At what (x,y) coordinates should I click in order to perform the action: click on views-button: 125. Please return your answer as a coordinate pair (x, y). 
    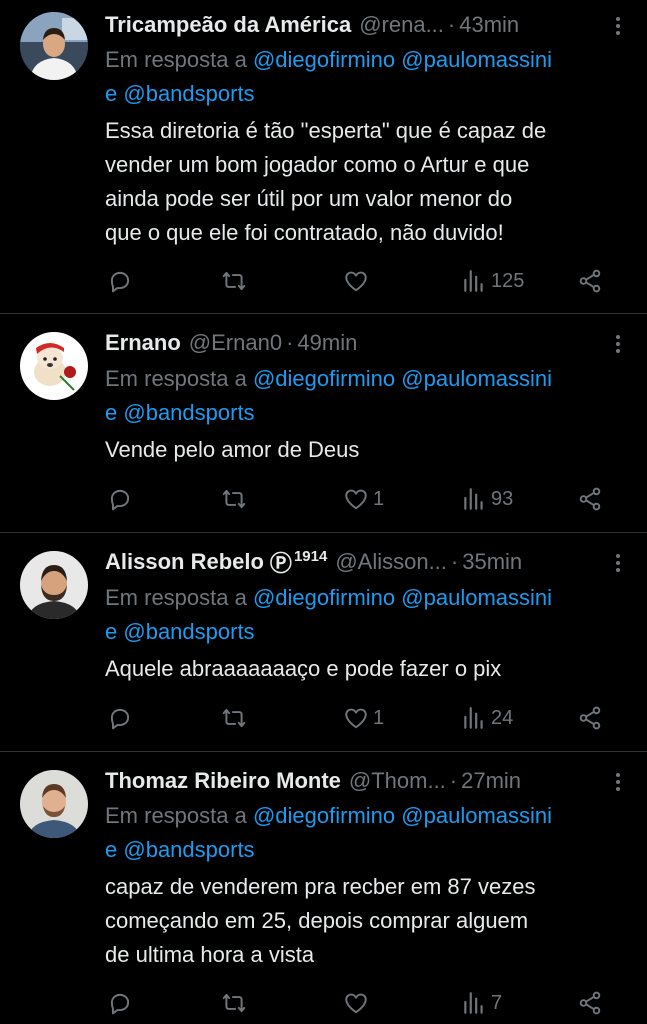
    Looking at the image, I should click on (492, 281).